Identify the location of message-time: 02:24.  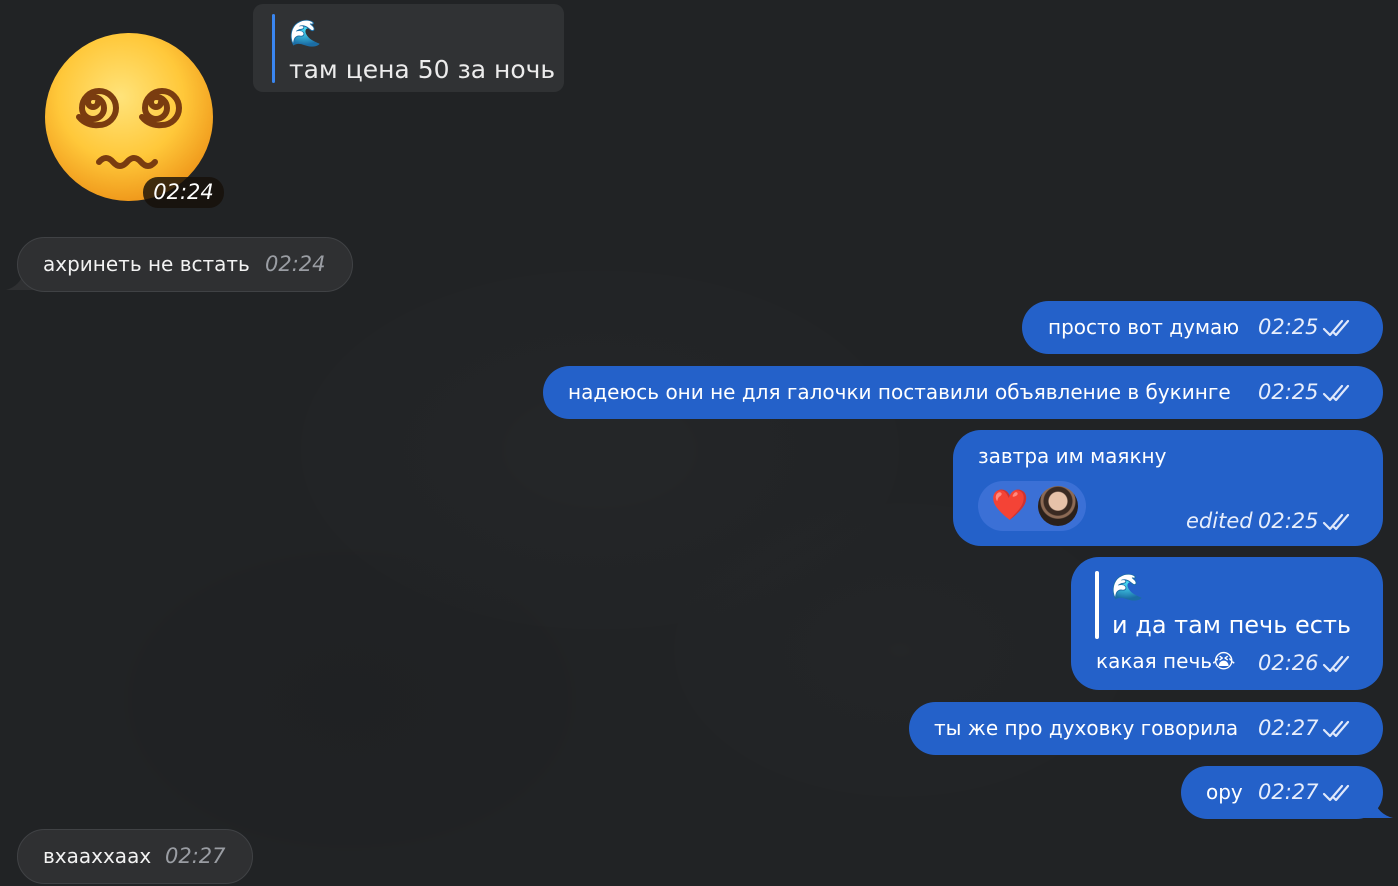
(295, 264).